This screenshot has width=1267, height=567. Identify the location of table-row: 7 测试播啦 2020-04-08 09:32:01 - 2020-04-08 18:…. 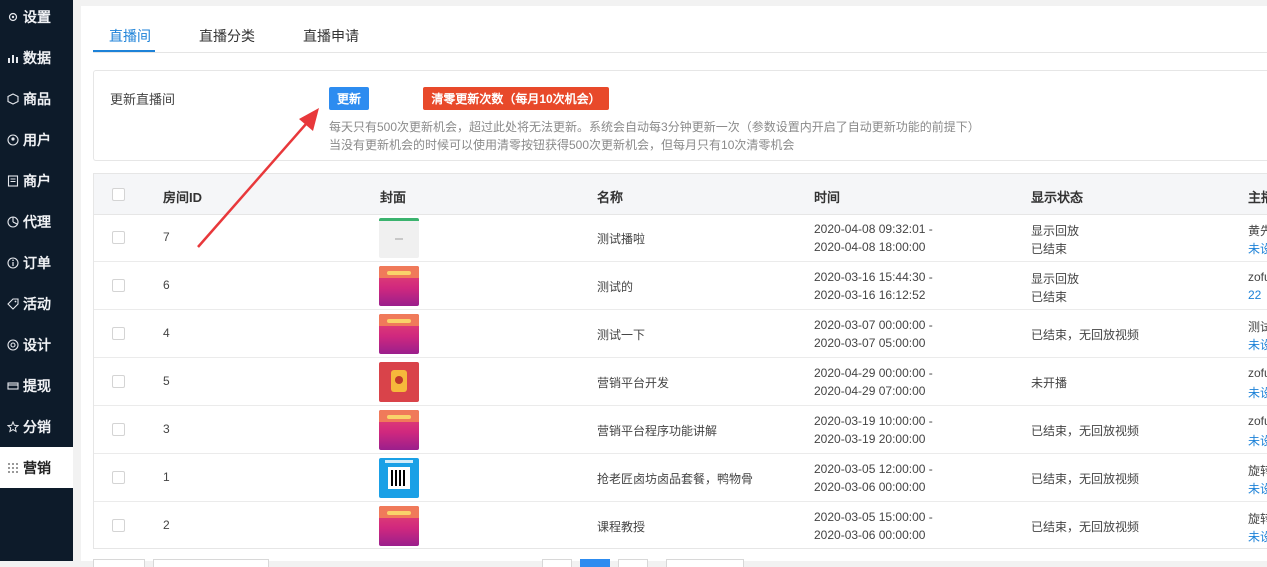
(680, 238).